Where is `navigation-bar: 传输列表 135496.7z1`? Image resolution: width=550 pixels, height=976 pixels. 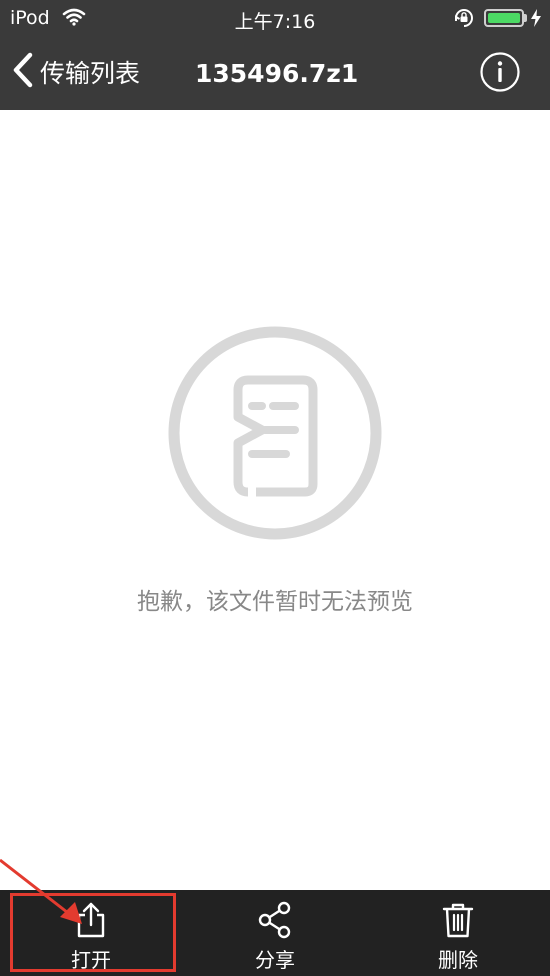
navigation-bar: 传输列表 135496.7z1 is located at coordinates (275, 73).